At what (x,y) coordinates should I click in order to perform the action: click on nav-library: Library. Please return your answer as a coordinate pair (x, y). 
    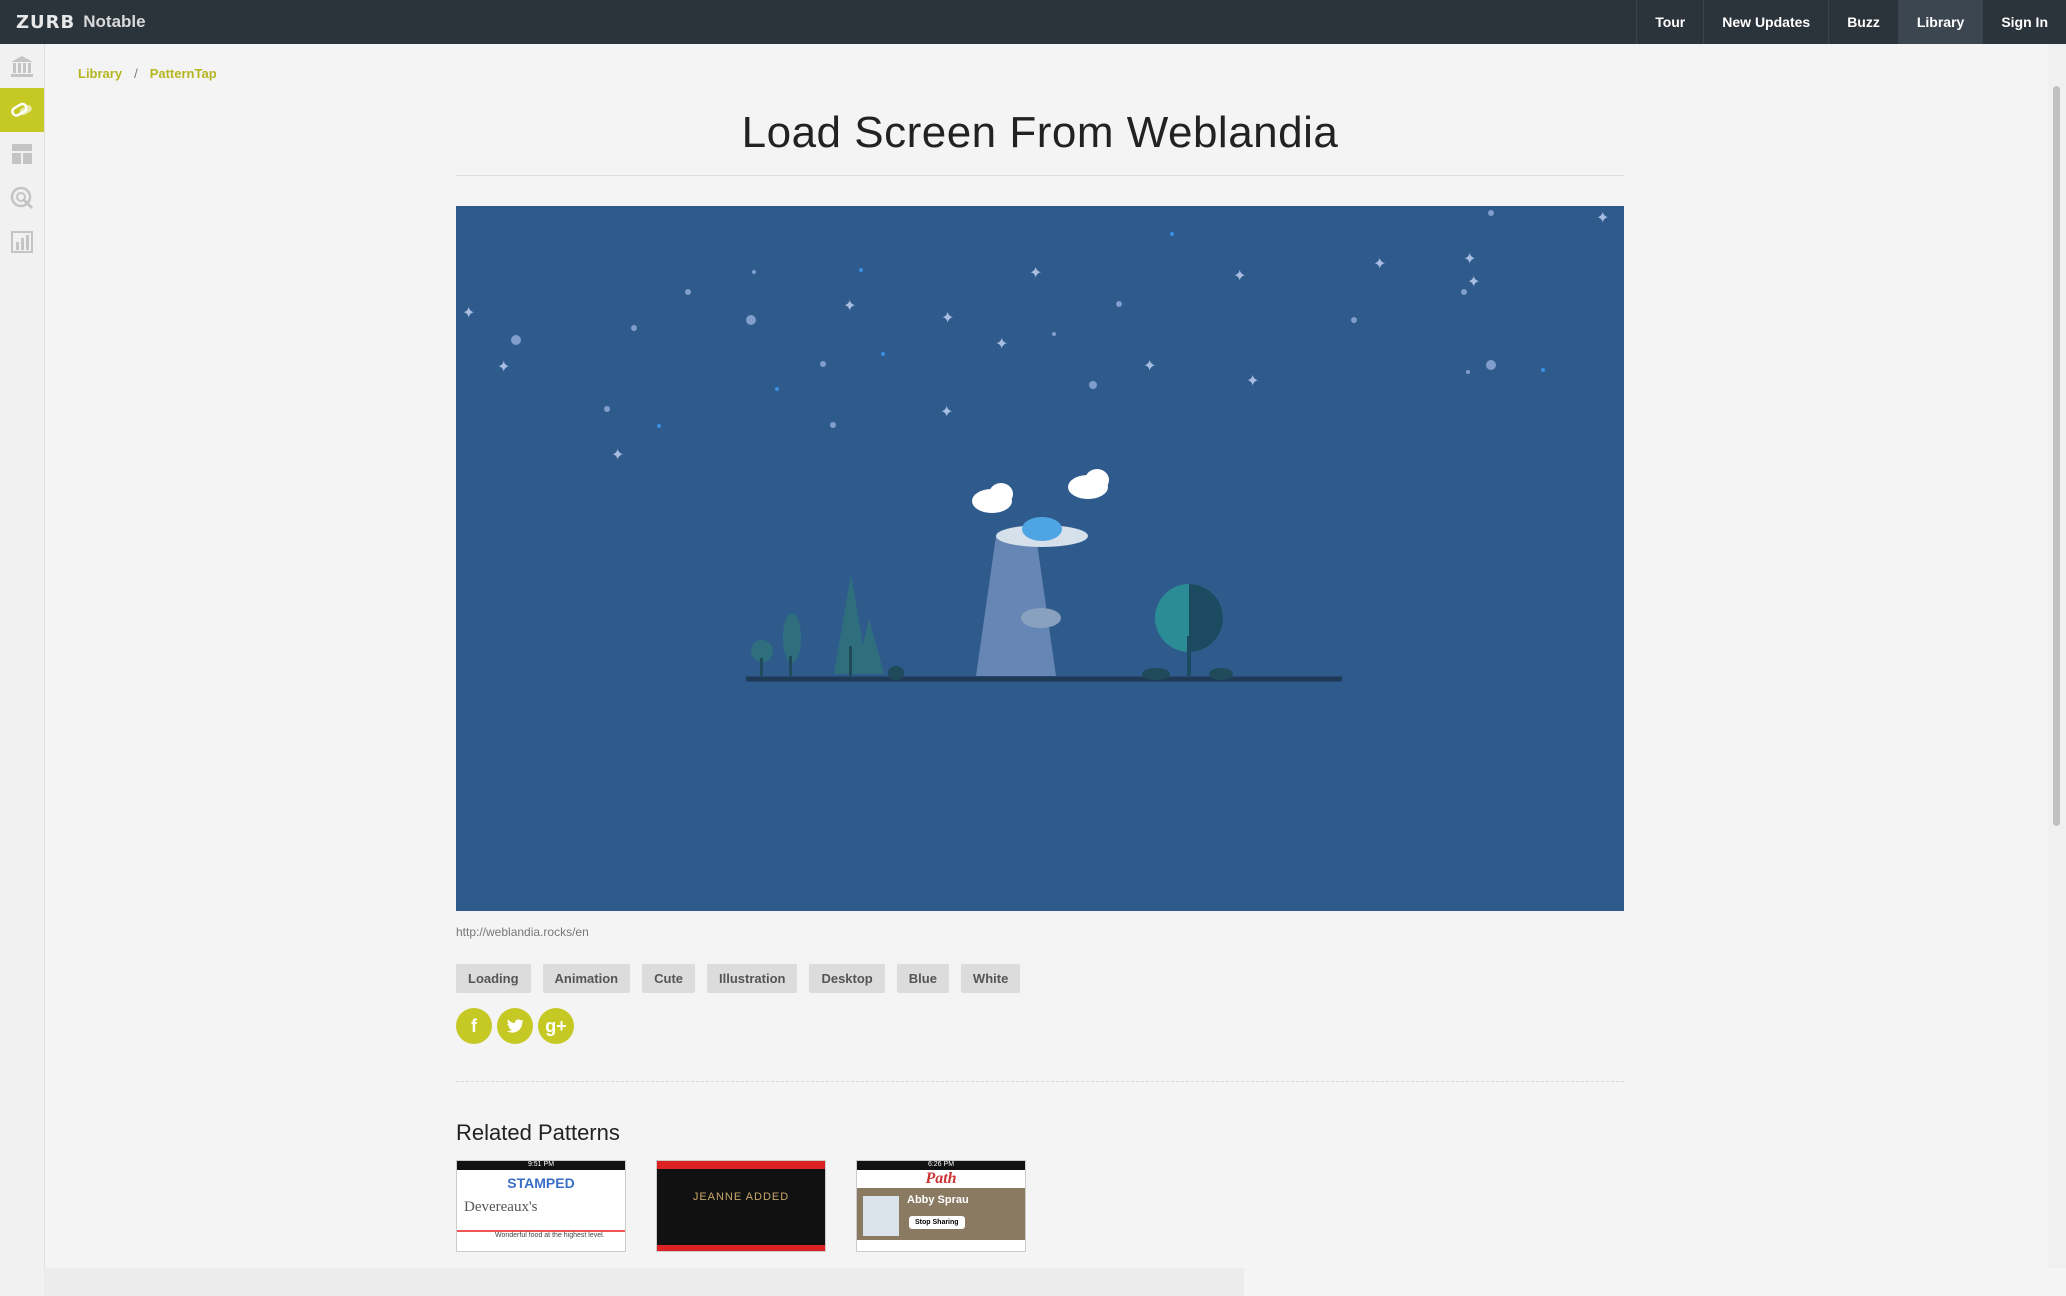
    Looking at the image, I should click on (1940, 22).